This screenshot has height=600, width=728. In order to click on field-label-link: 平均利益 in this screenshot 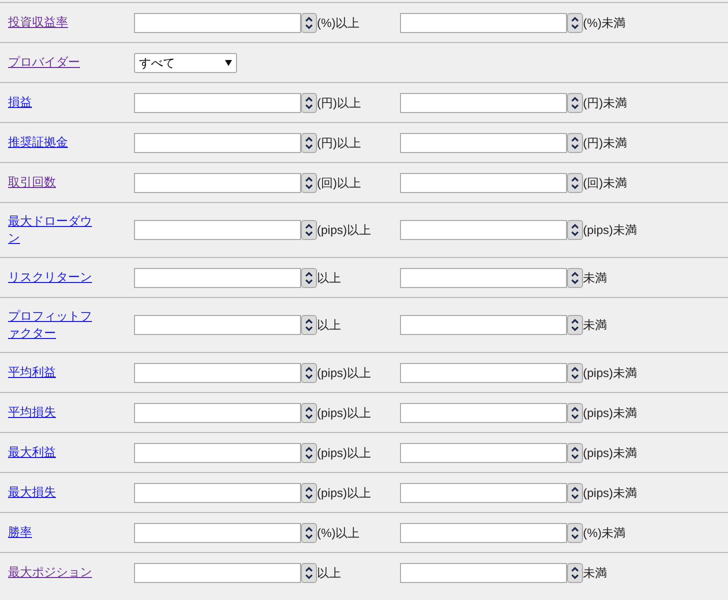, I will do `click(32, 372)`.